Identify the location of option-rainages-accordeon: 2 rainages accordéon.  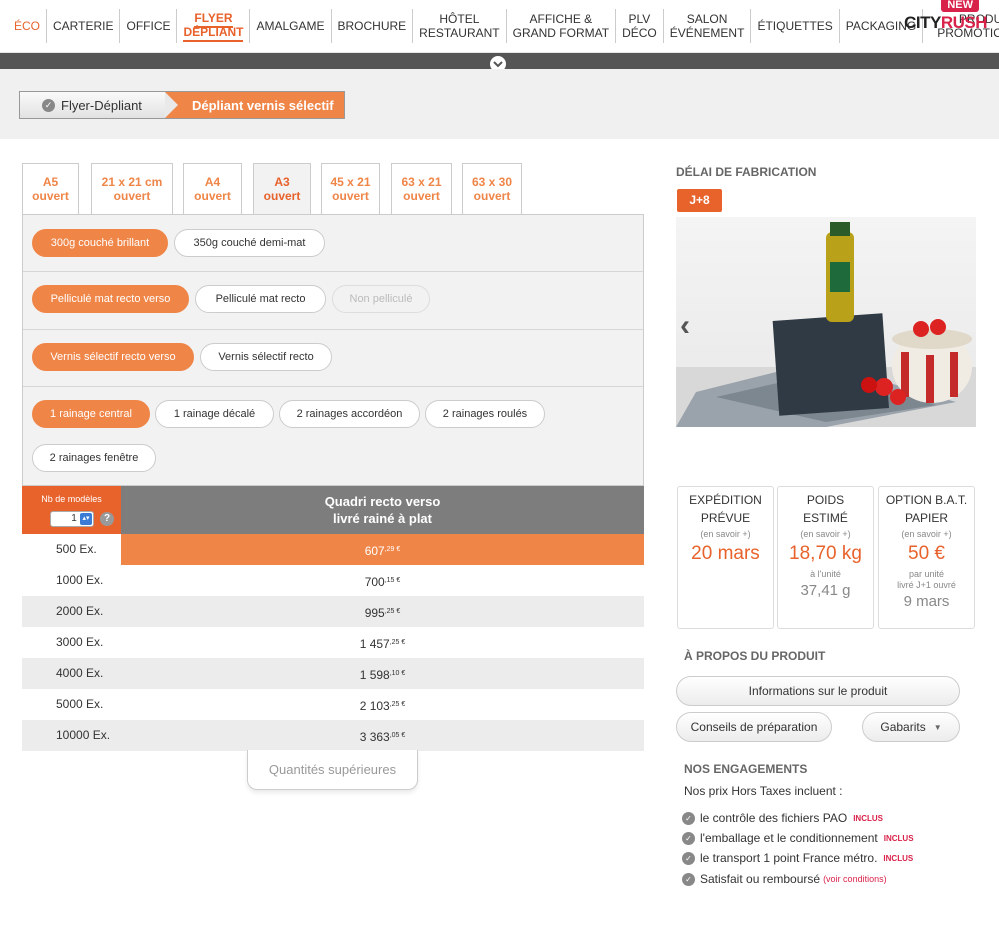
(349, 414).